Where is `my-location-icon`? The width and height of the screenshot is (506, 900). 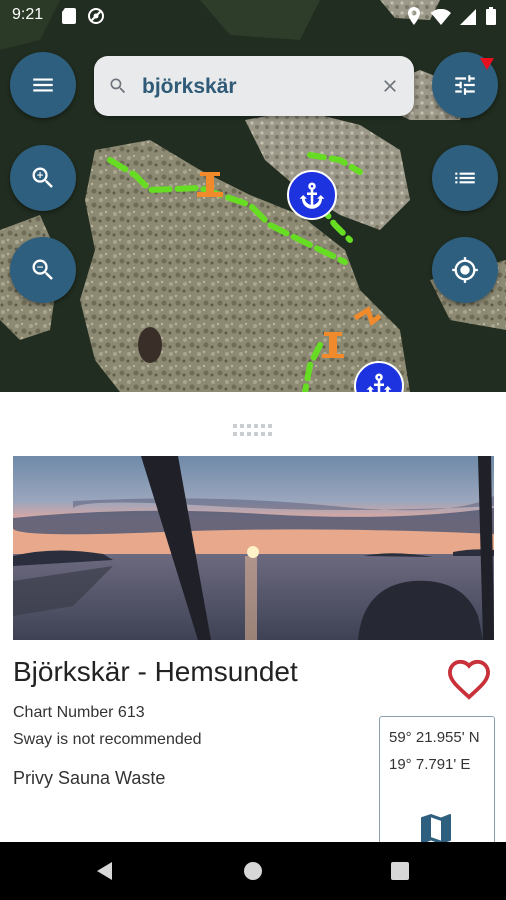 my-location-icon is located at coordinates (465, 270).